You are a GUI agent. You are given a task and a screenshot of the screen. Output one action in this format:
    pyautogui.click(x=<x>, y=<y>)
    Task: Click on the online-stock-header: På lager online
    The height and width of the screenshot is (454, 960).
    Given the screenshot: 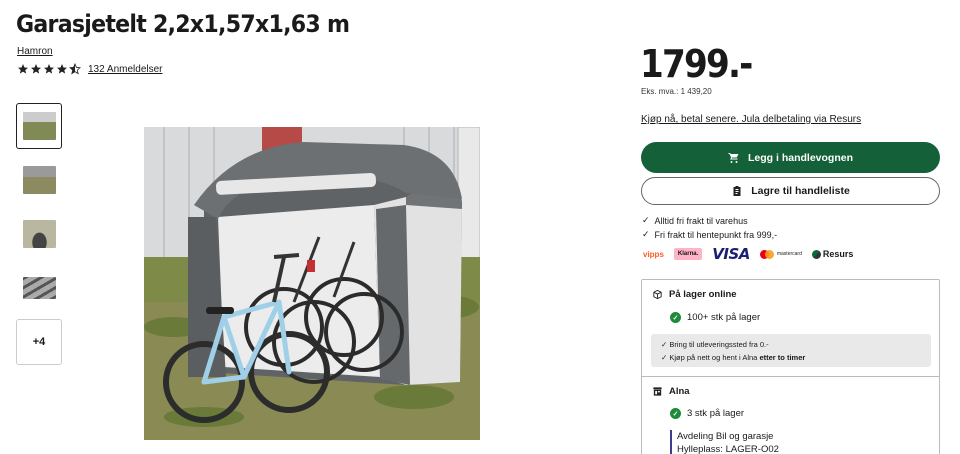 What is the action you would take?
    pyautogui.click(x=694, y=294)
    